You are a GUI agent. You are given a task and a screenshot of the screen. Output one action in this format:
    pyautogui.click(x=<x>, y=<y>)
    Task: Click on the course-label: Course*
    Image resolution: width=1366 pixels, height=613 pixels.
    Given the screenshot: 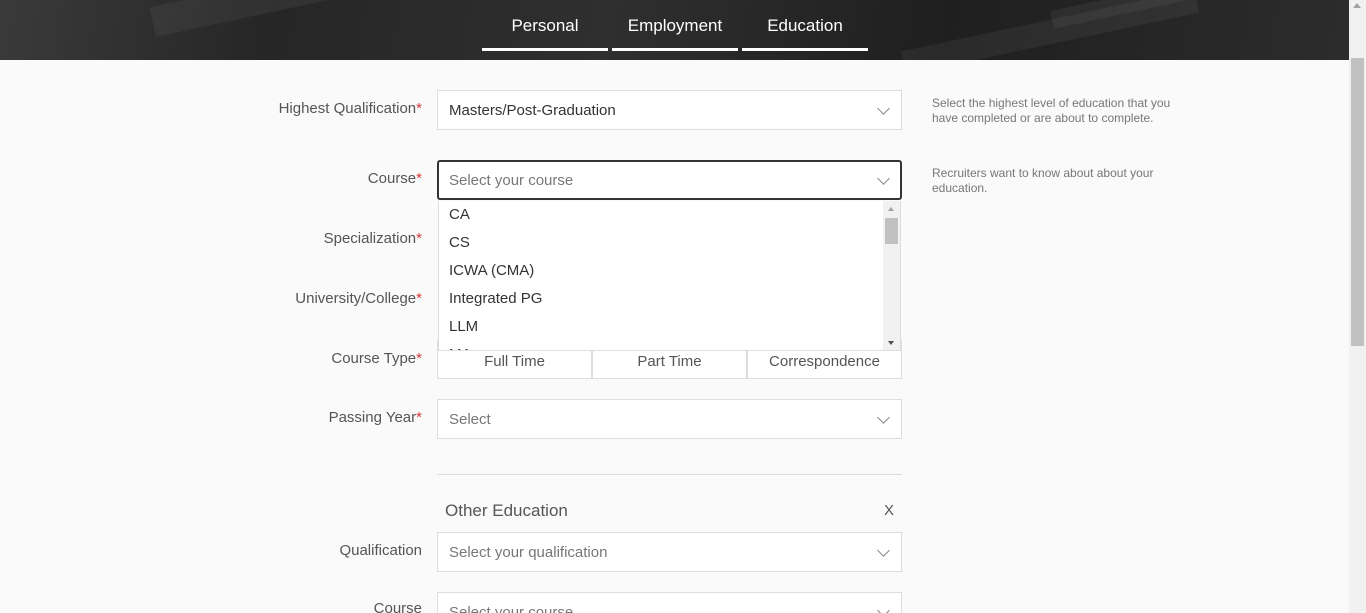 What is the action you would take?
    pyautogui.click(x=394, y=178)
    